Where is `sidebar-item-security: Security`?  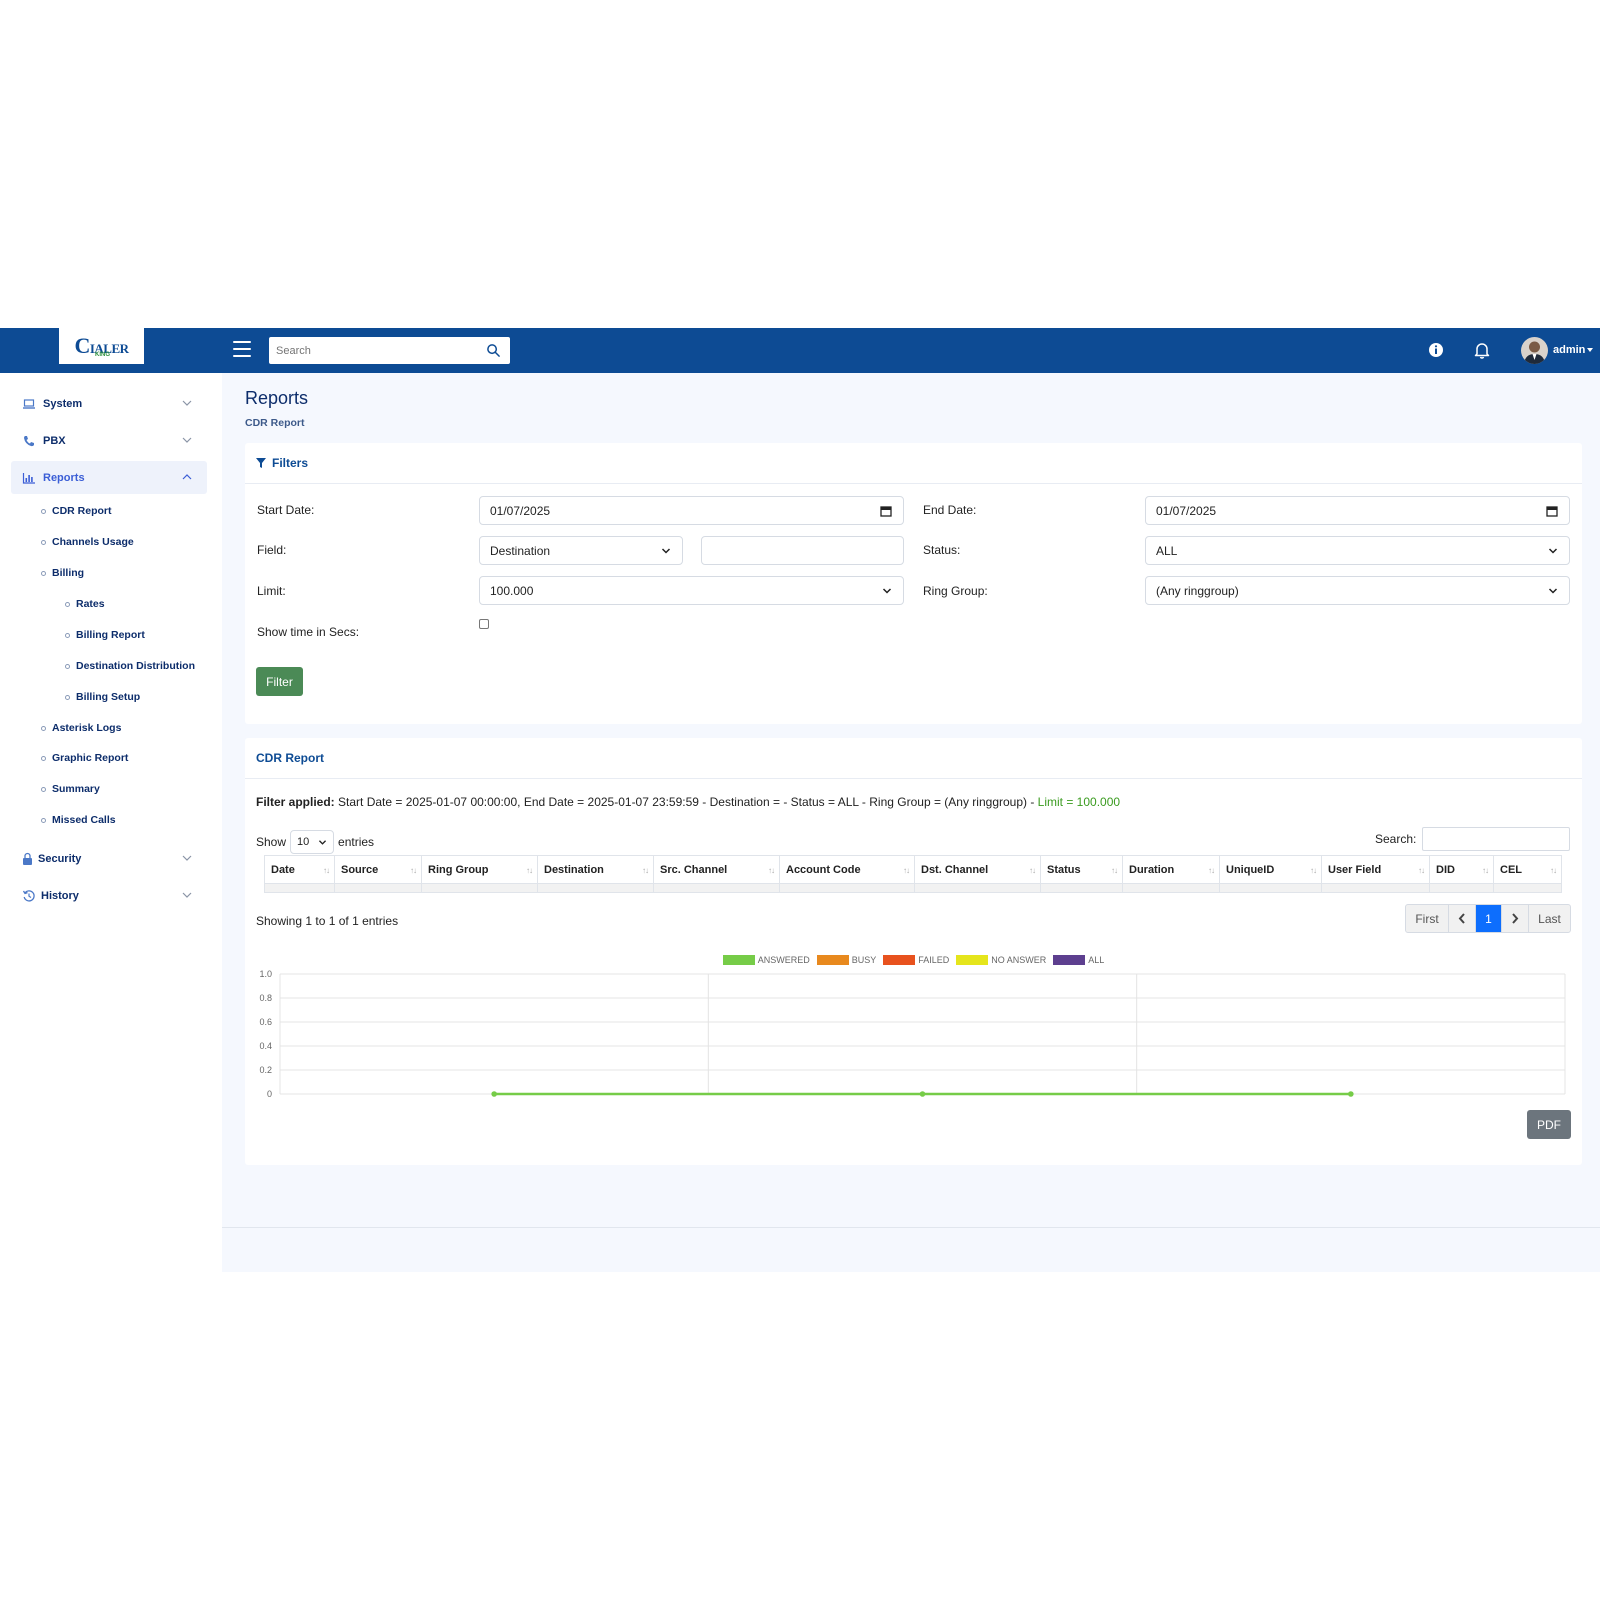 sidebar-item-security: Security is located at coordinates (109, 858).